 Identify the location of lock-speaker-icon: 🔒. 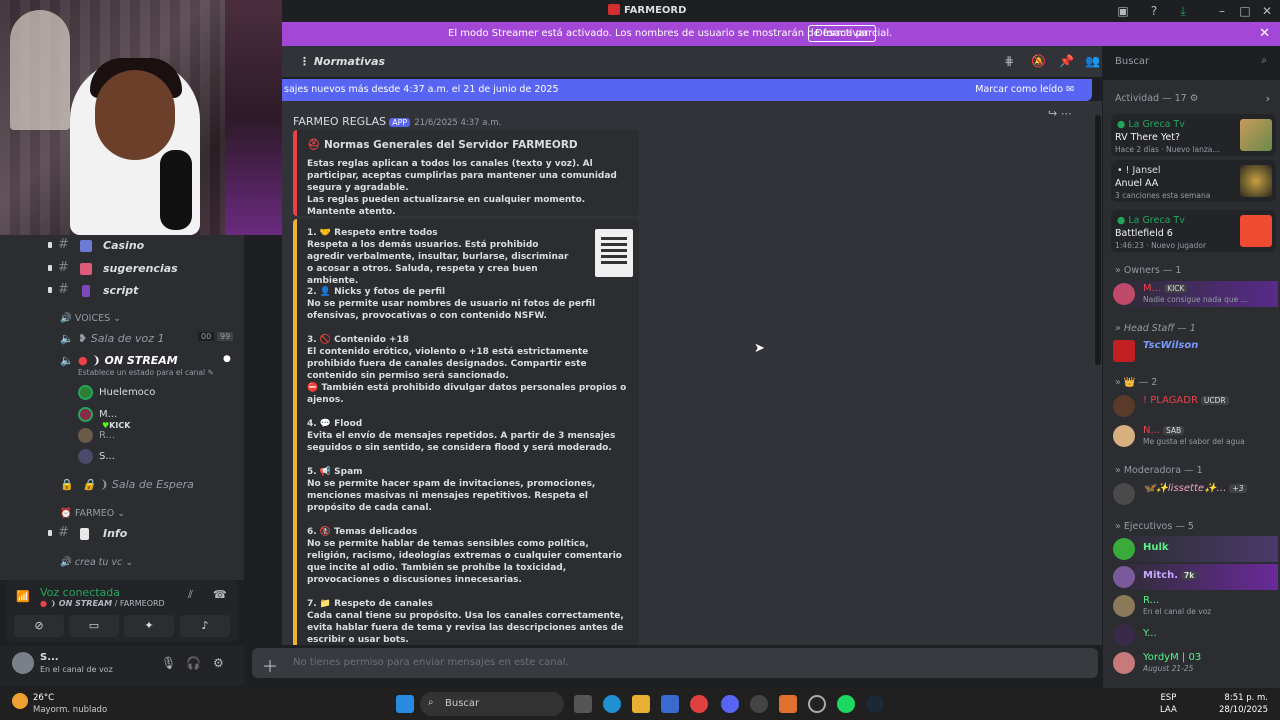
(67, 484).